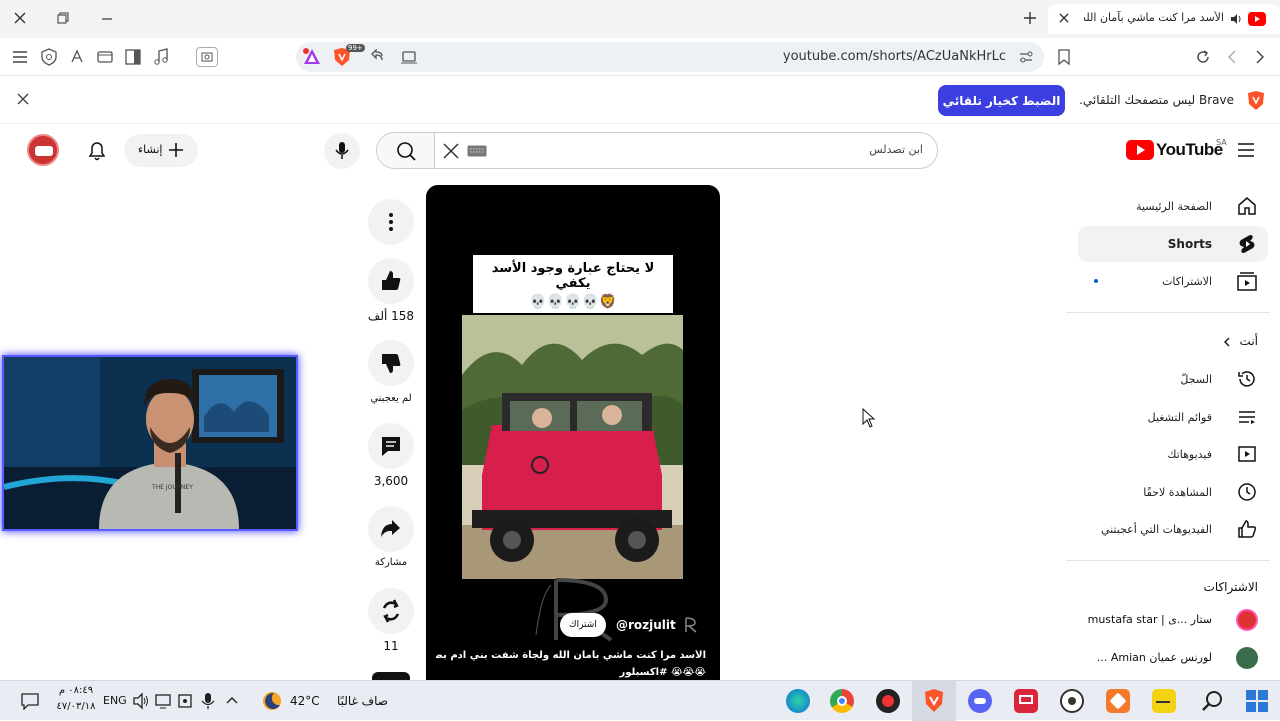 The image size is (1280, 721). Describe the element at coordinates (77, 57) in the screenshot. I see `extensions-icon` at that location.